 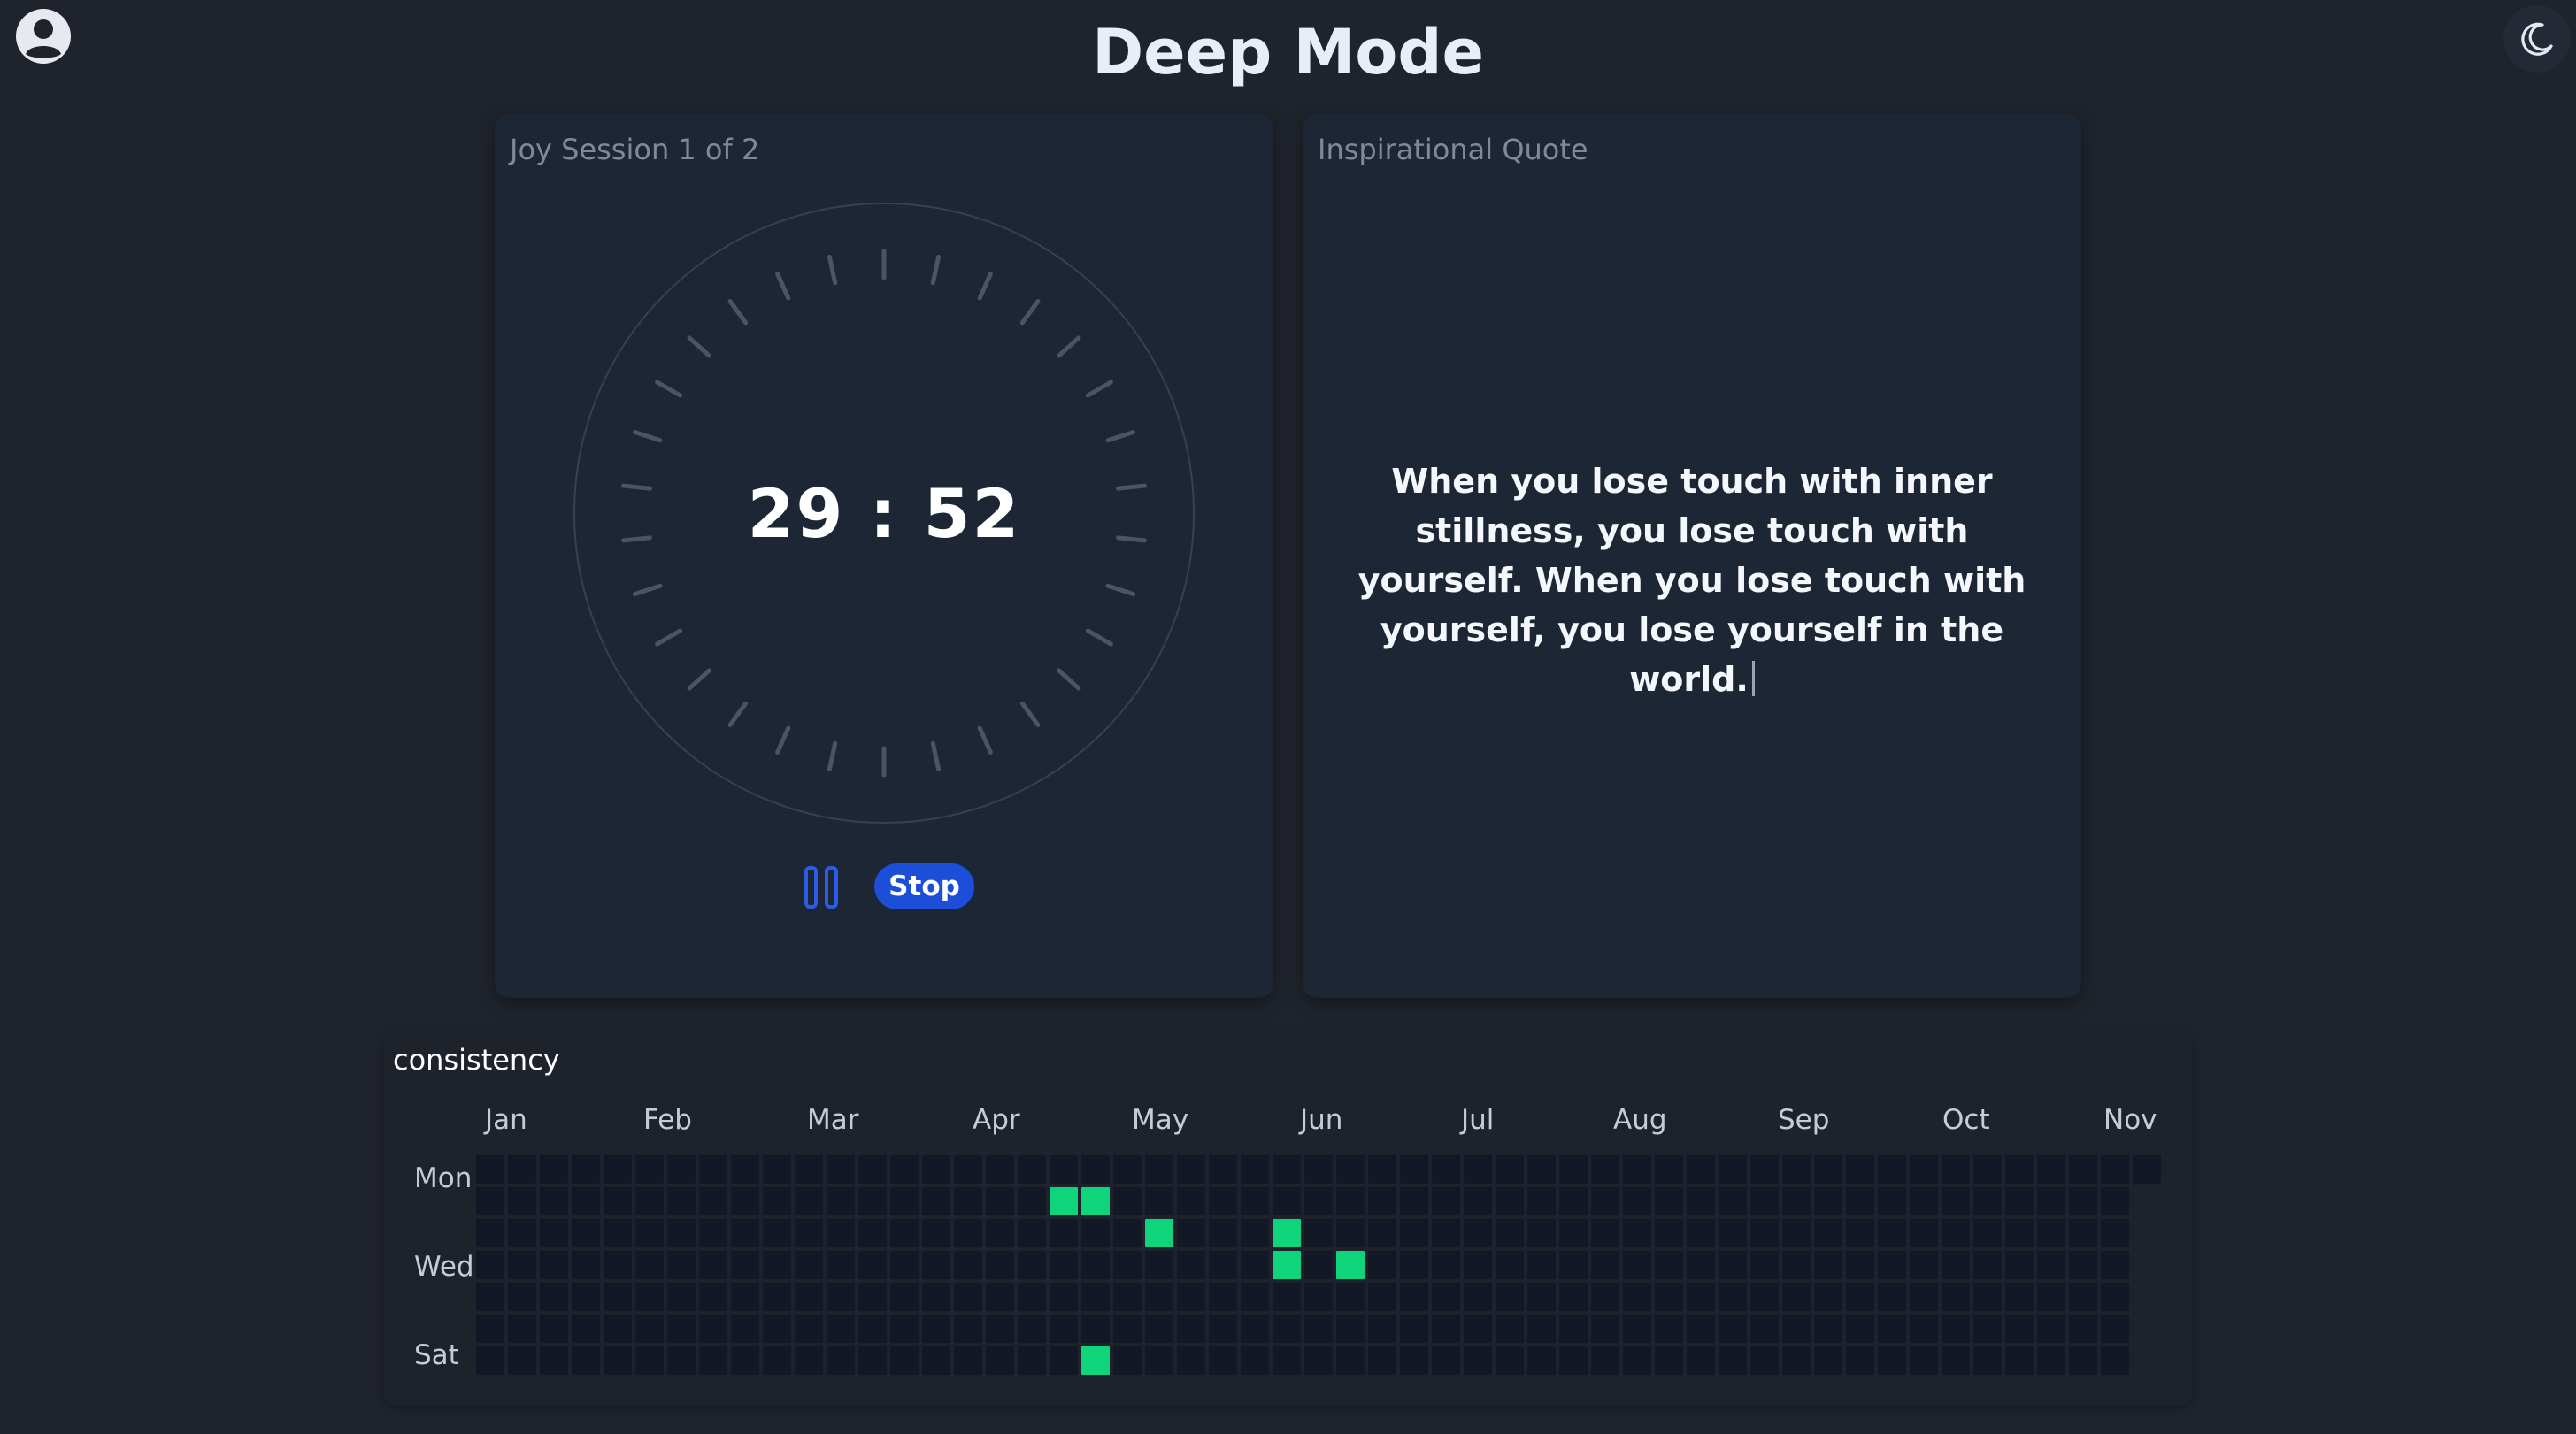 What do you see at coordinates (822, 887) in the screenshot?
I see `pause-button` at bounding box center [822, 887].